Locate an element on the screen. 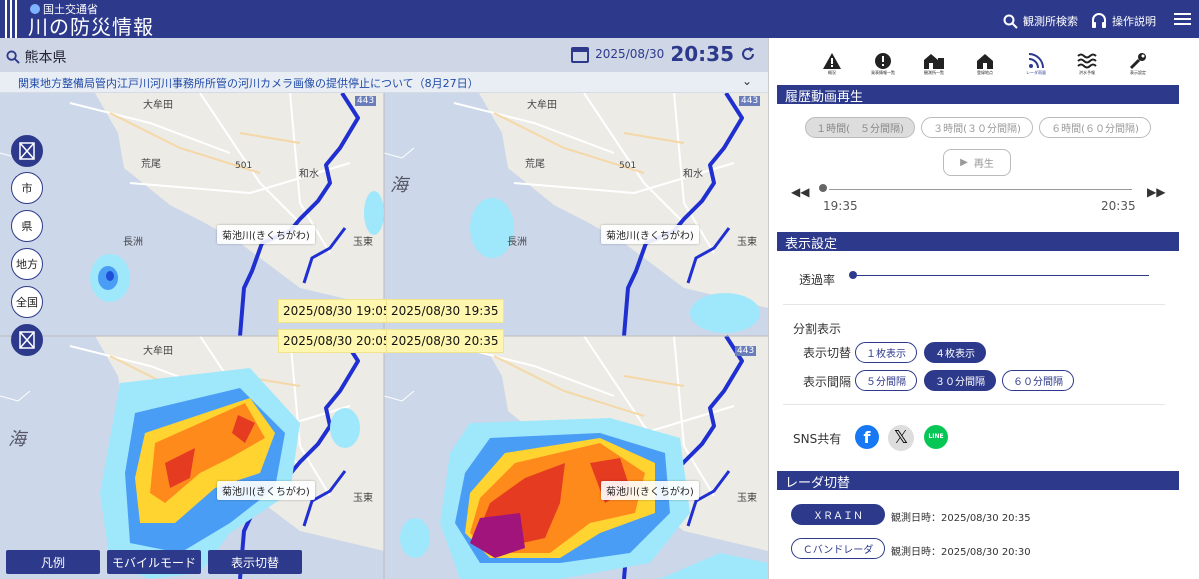 The image size is (1199, 579). frame-icon is located at coordinates (27, 151).